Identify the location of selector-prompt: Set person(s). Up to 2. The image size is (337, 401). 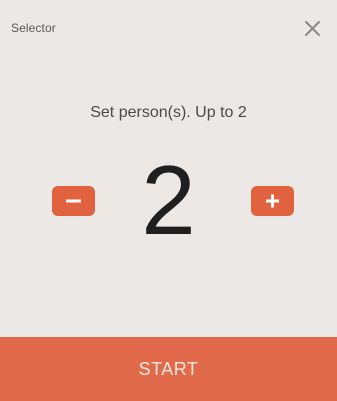
(168, 112).